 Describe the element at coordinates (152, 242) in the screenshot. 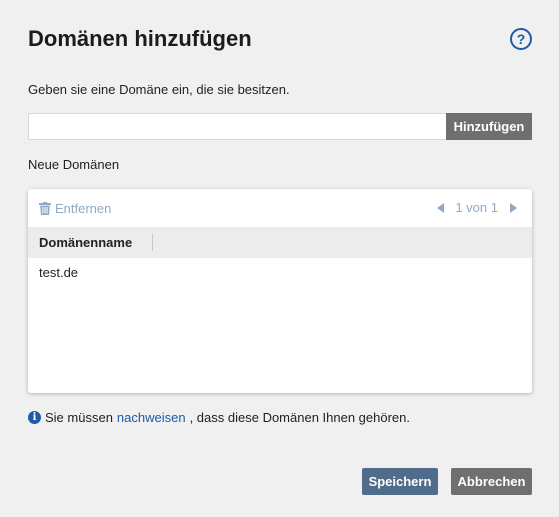

I see `column-separator` at that location.